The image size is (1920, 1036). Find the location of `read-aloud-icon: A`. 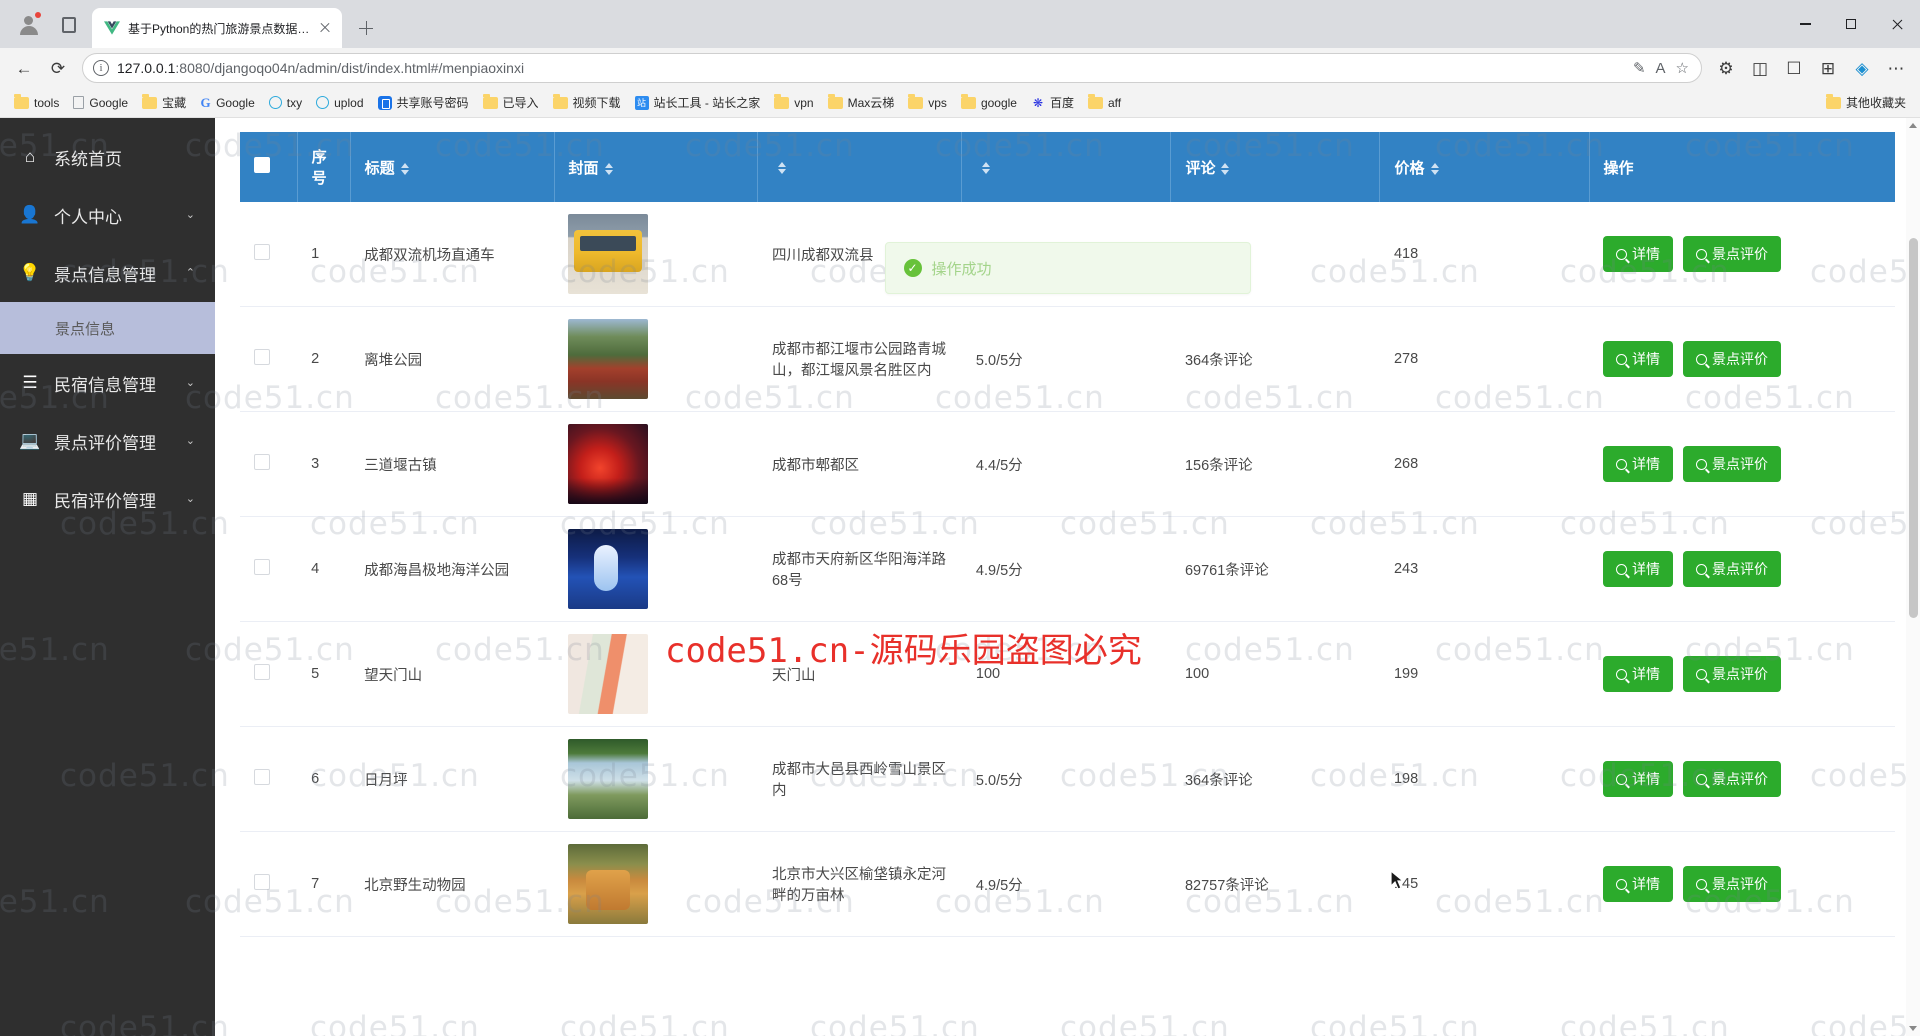

read-aloud-icon: A is located at coordinates (1661, 68).